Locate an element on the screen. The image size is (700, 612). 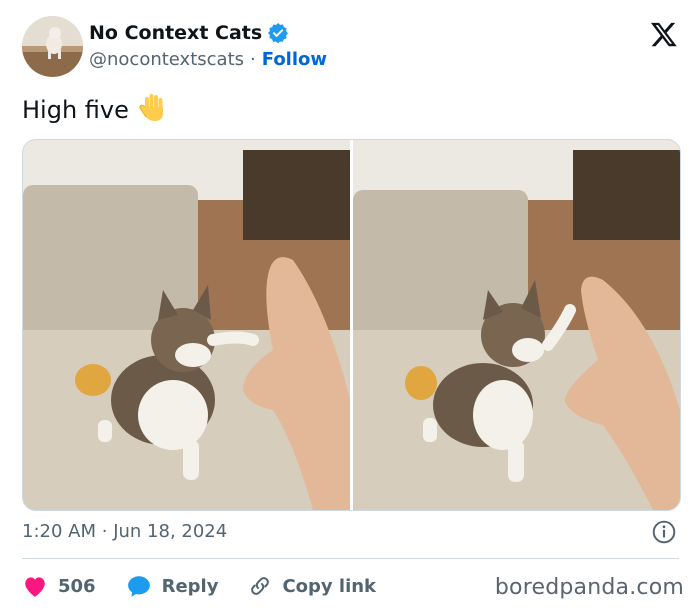
display-name: No Context Cats is located at coordinates (175, 33).